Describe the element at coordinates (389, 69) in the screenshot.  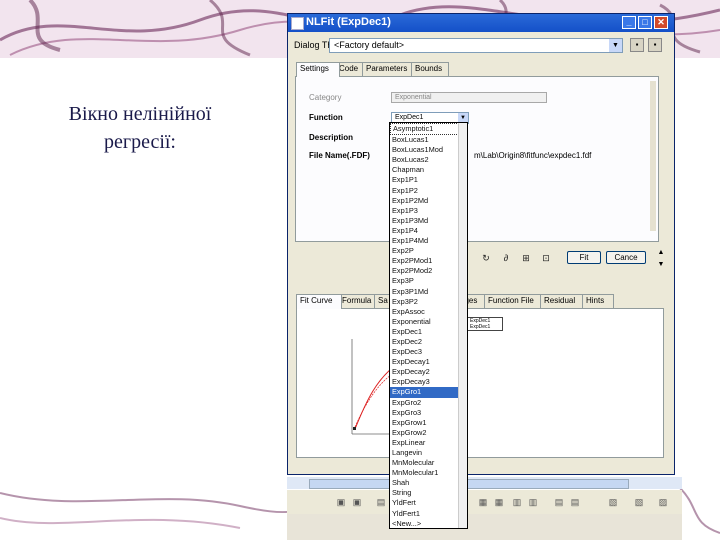
I see `tab-parameters: Parameters` at that location.